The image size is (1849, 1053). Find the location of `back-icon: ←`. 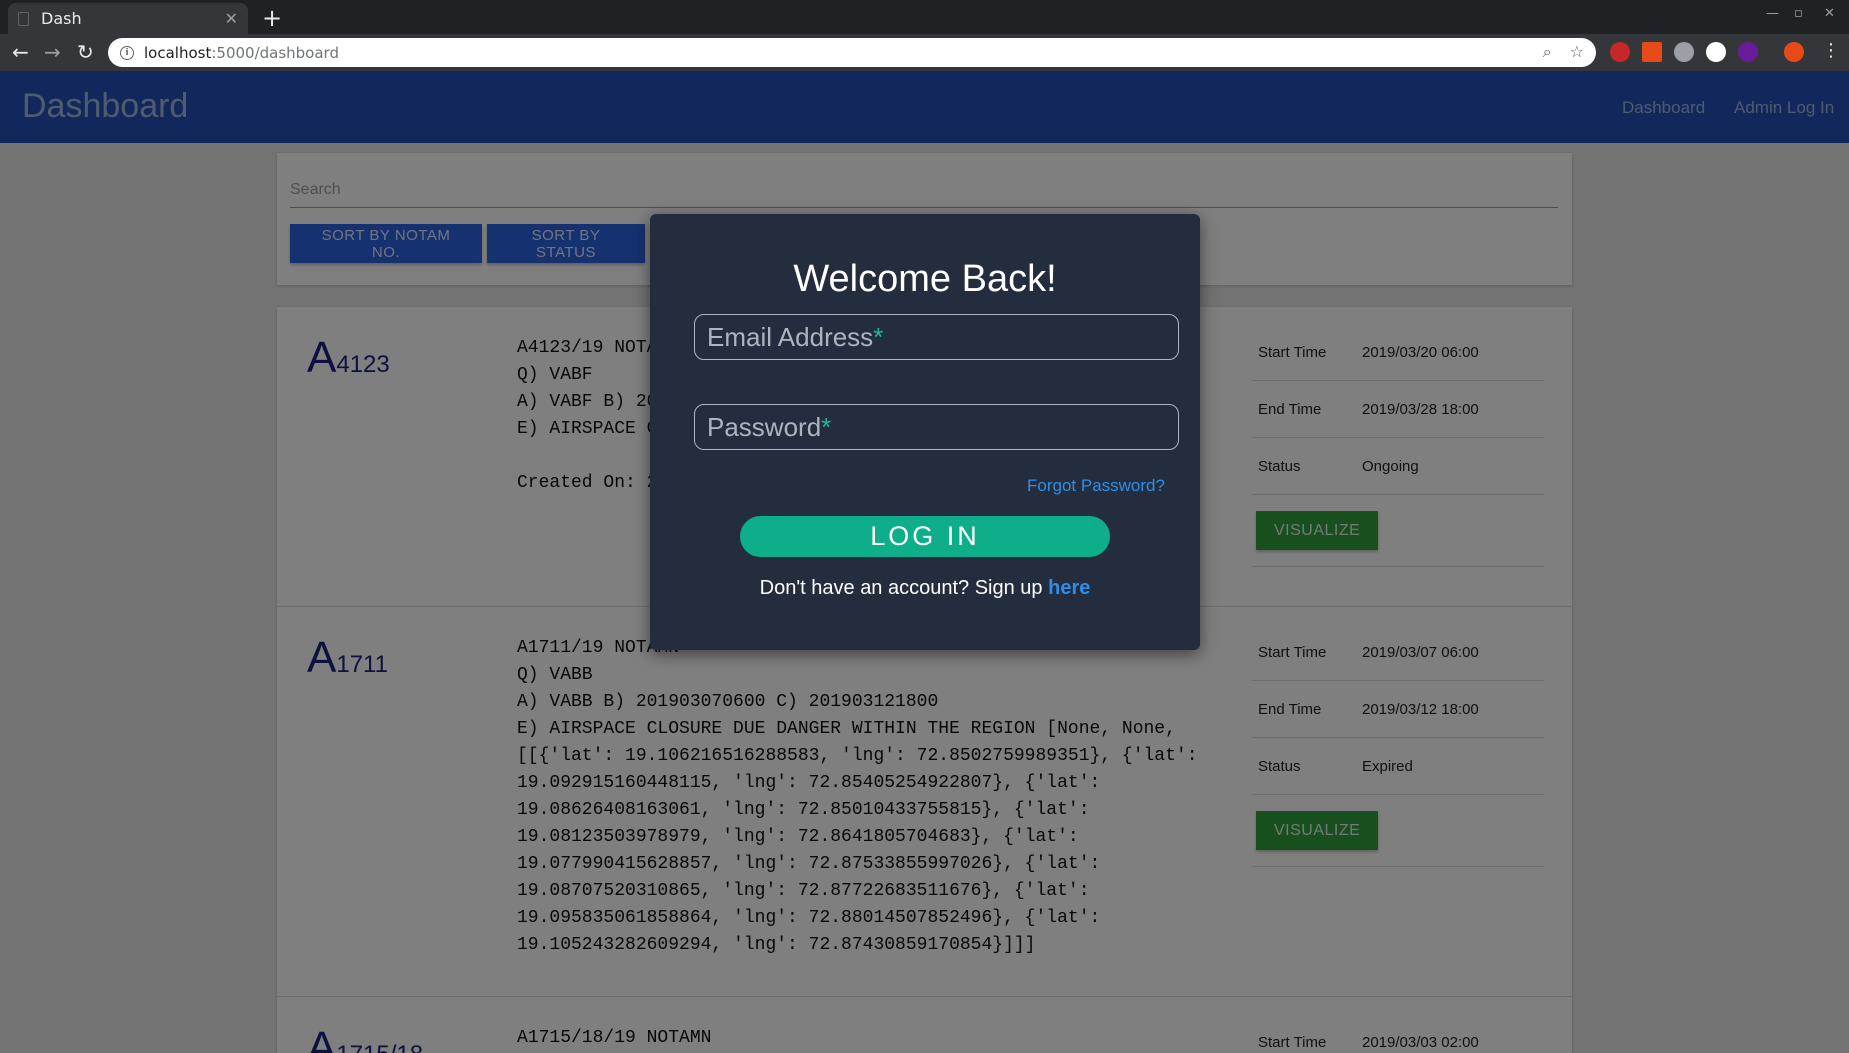

back-icon: ← is located at coordinates (20, 52).